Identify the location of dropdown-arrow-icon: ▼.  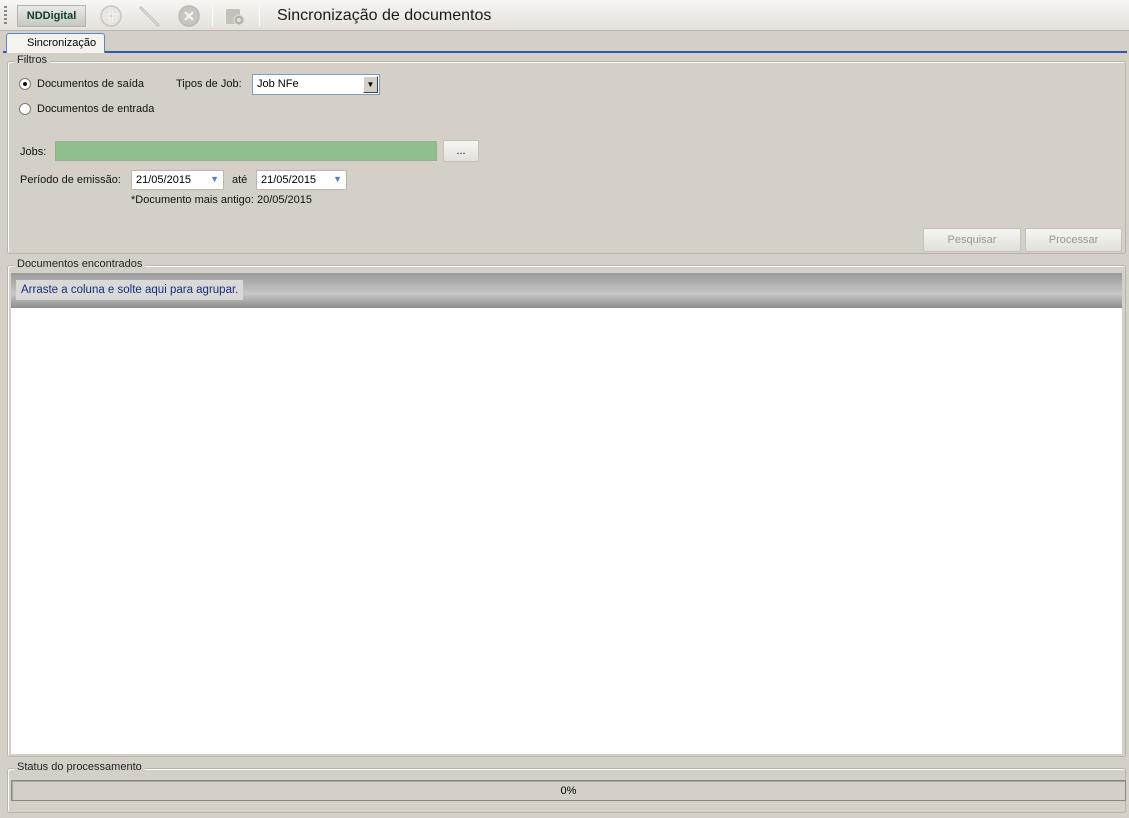
(370, 84).